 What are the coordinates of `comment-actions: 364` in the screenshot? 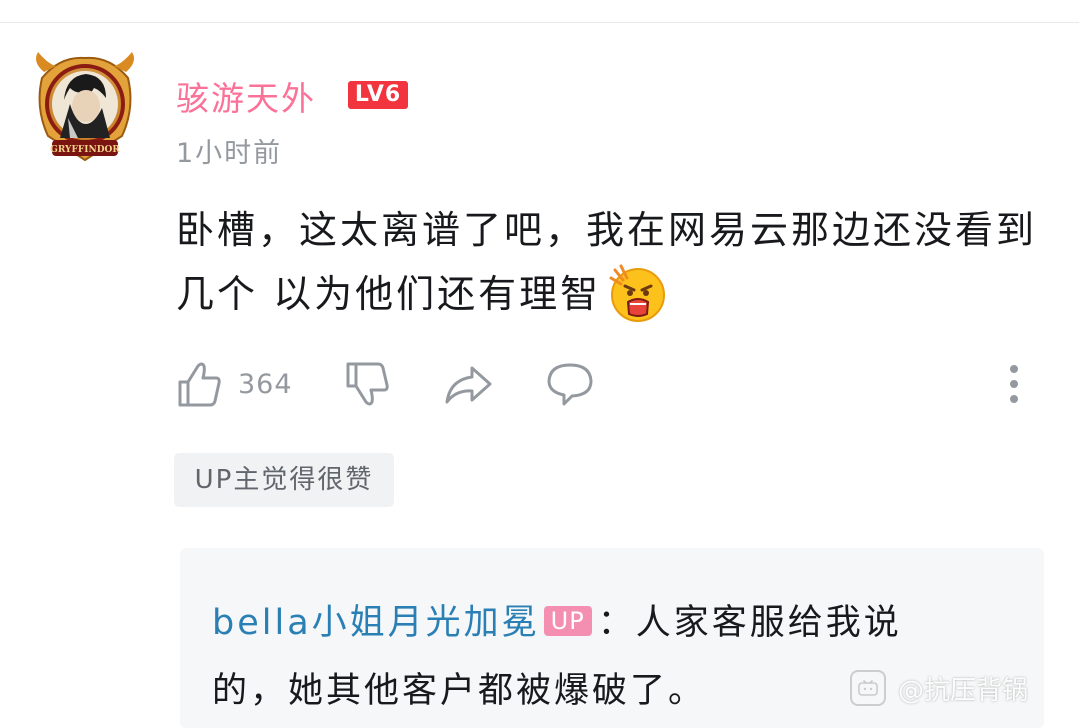 It's located at (606, 384).